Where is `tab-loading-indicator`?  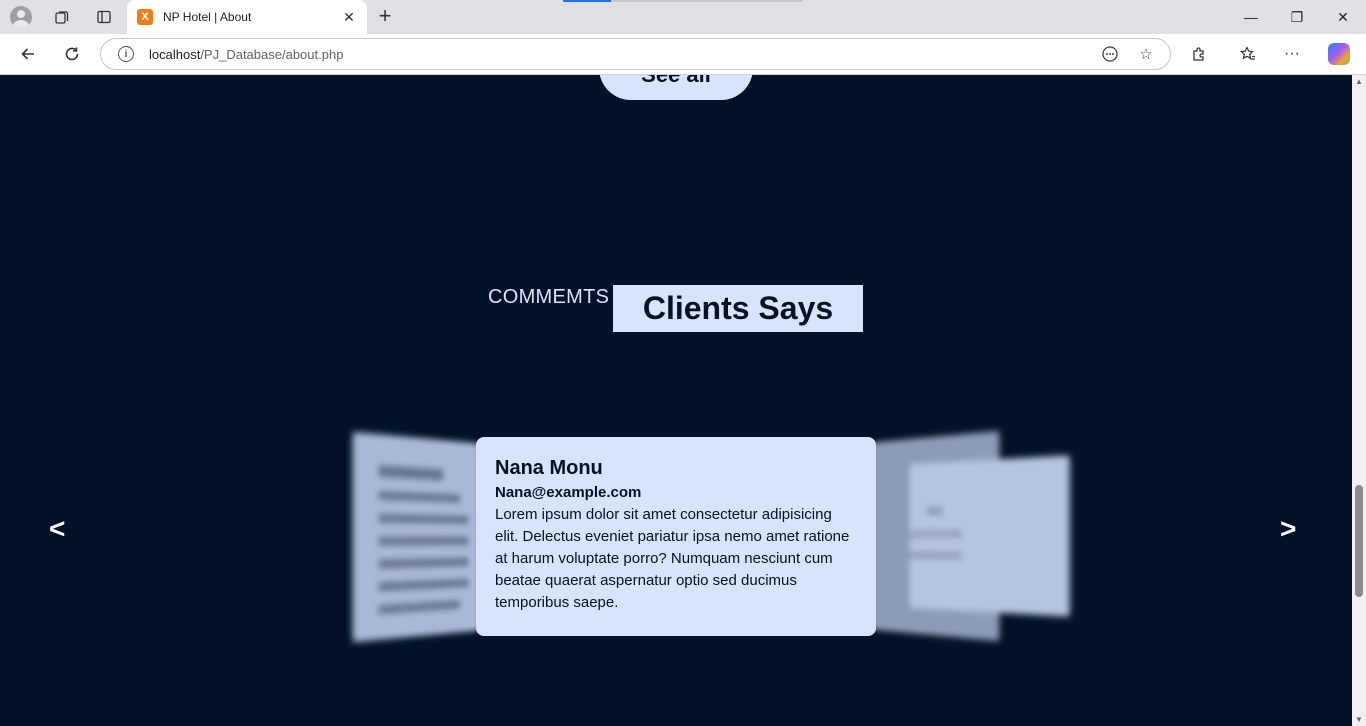
tab-loading-indicator is located at coordinates (587, 1).